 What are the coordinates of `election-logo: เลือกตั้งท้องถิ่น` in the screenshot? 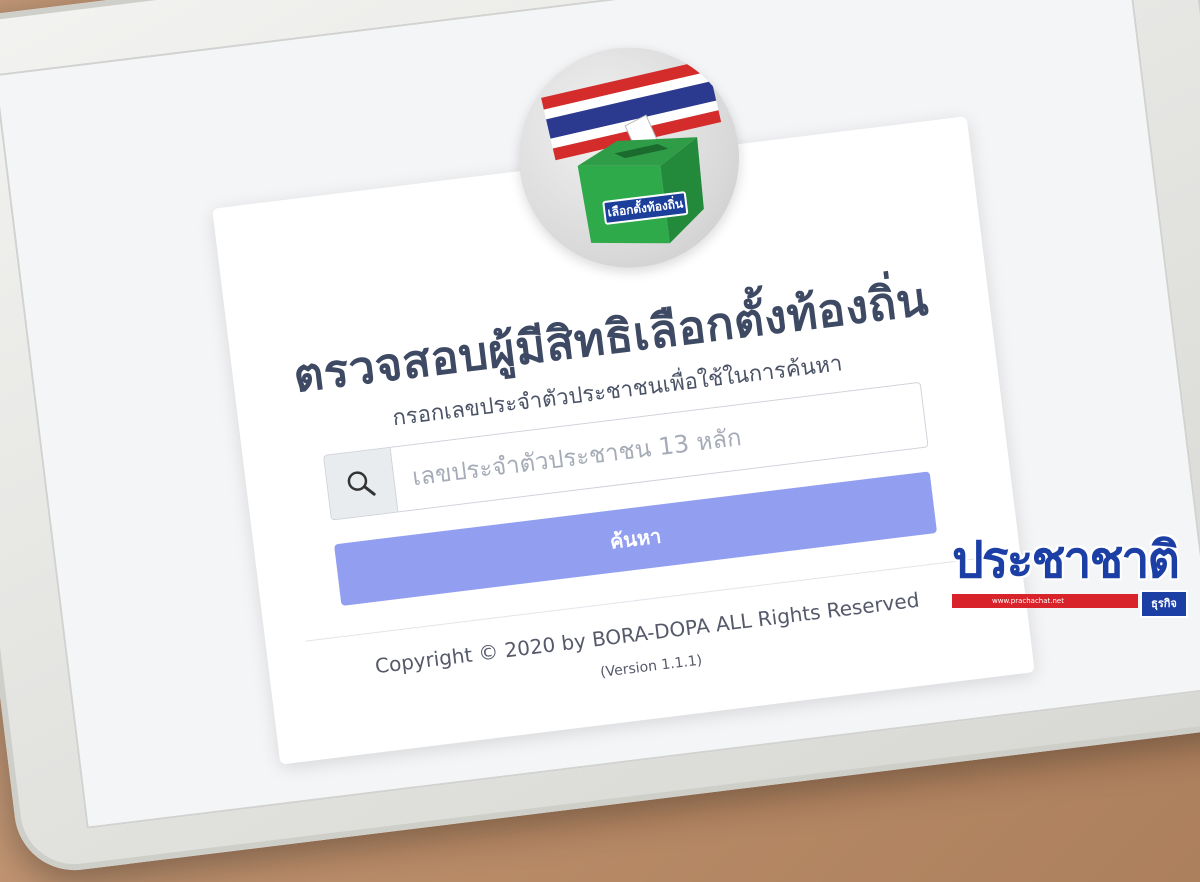 It's located at (629, 158).